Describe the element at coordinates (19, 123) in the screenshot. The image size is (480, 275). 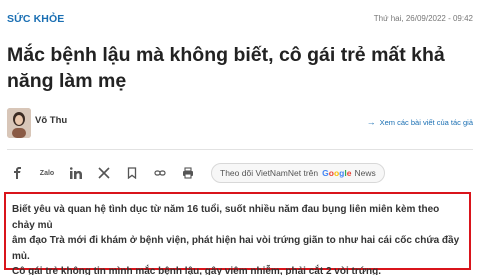
I see `author-avatar` at that location.